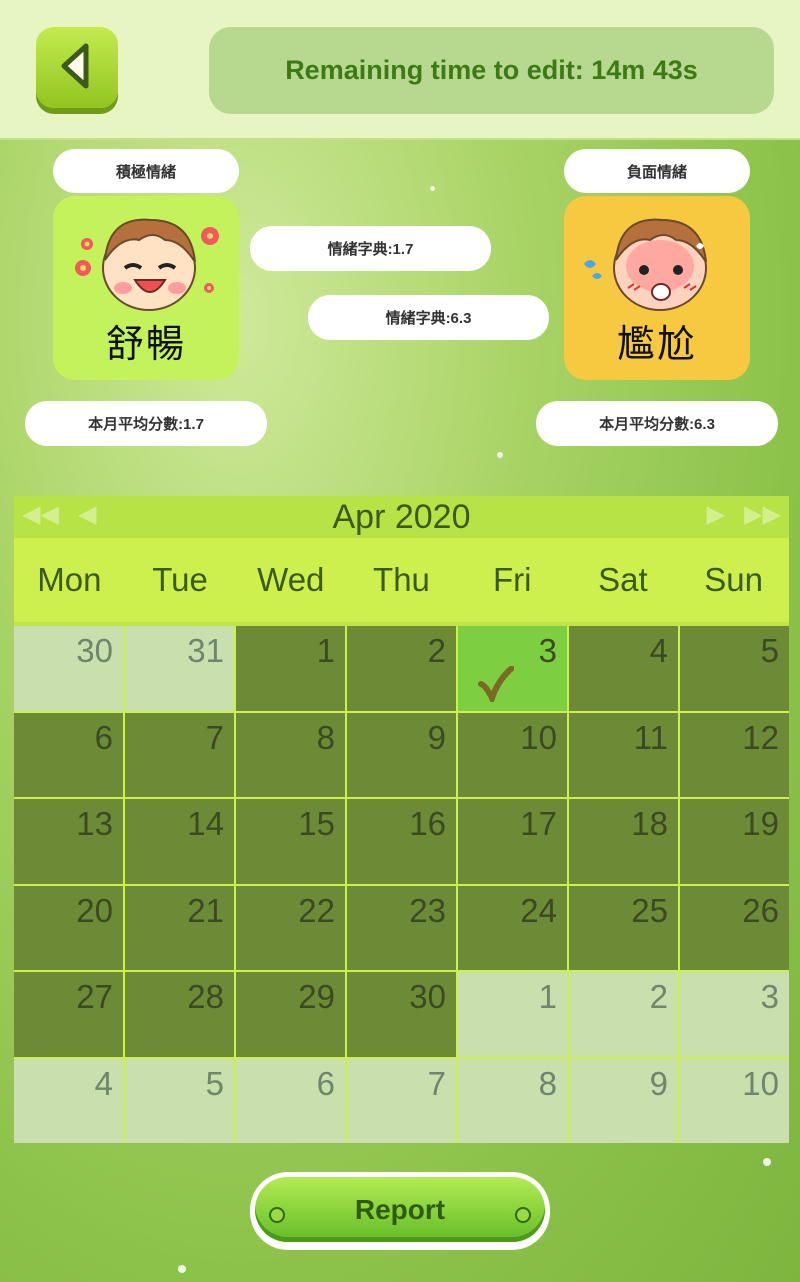 This screenshot has width=800, height=1282. What do you see at coordinates (401, 841) in the screenshot?
I see `day-cell: 16` at bounding box center [401, 841].